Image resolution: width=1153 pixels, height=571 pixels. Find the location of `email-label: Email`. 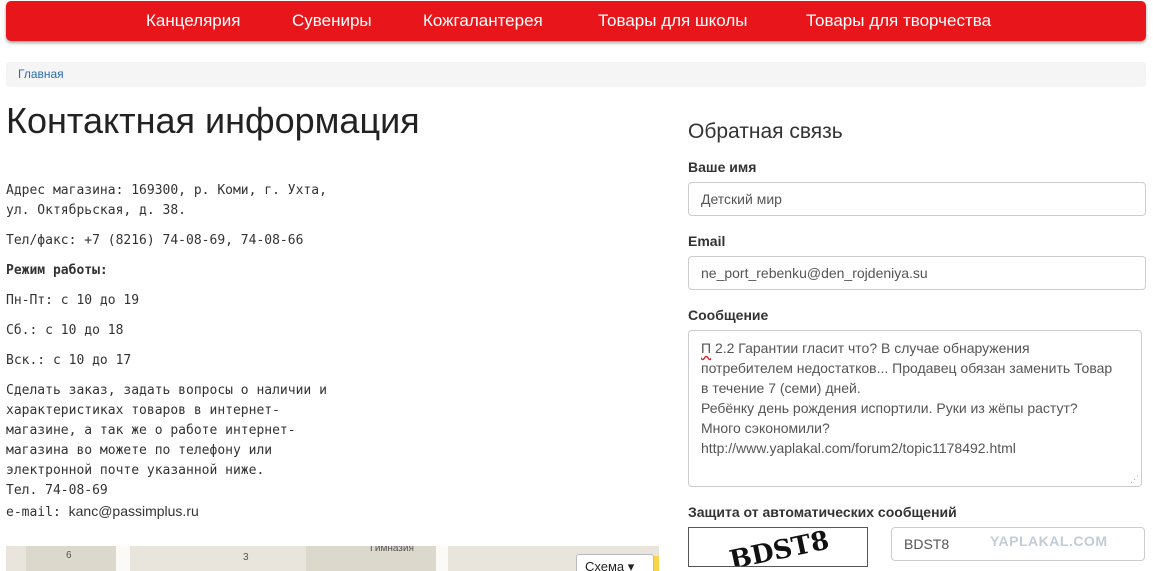

email-label: Email is located at coordinates (707, 241).